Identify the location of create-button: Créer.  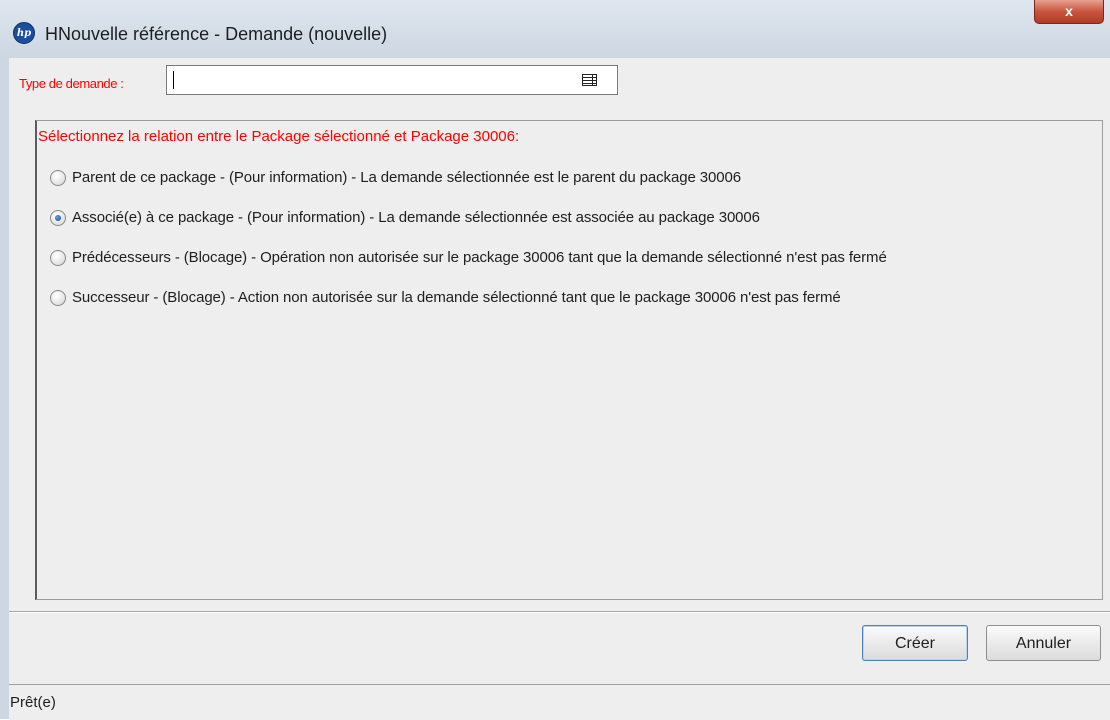
(915, 643).